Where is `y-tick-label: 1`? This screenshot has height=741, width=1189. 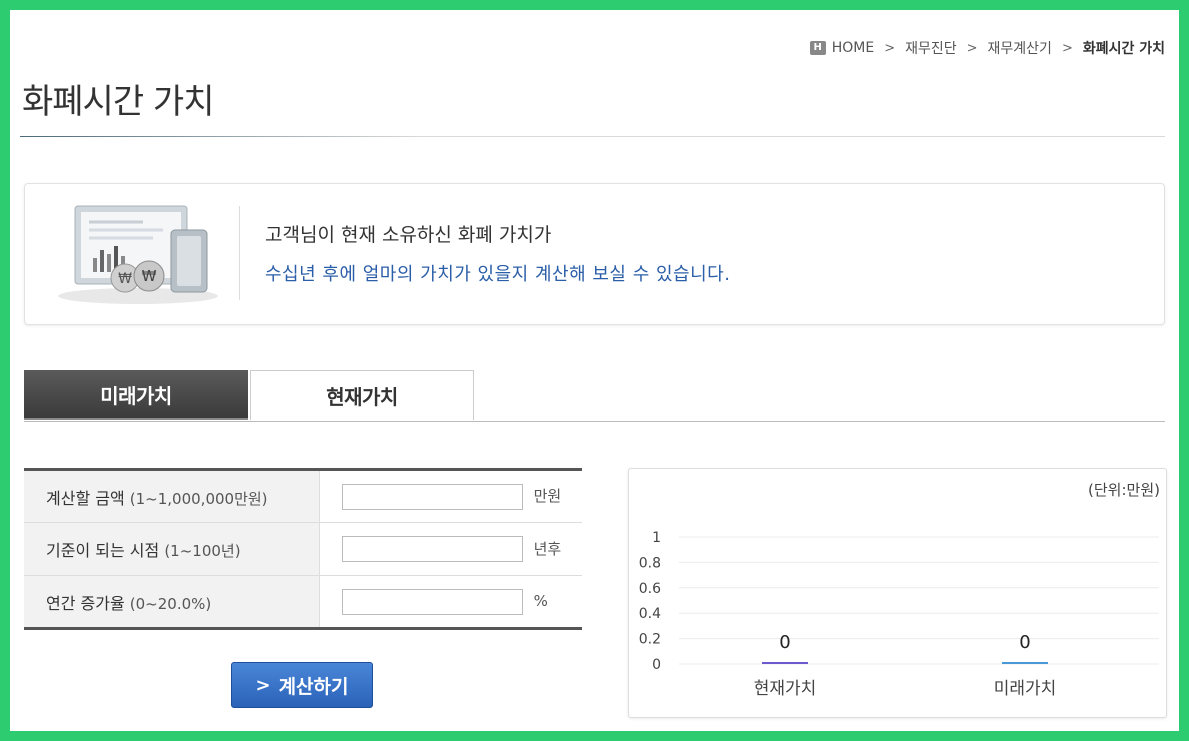 y-tick-label: 1 is located at coordinates (656, 538).